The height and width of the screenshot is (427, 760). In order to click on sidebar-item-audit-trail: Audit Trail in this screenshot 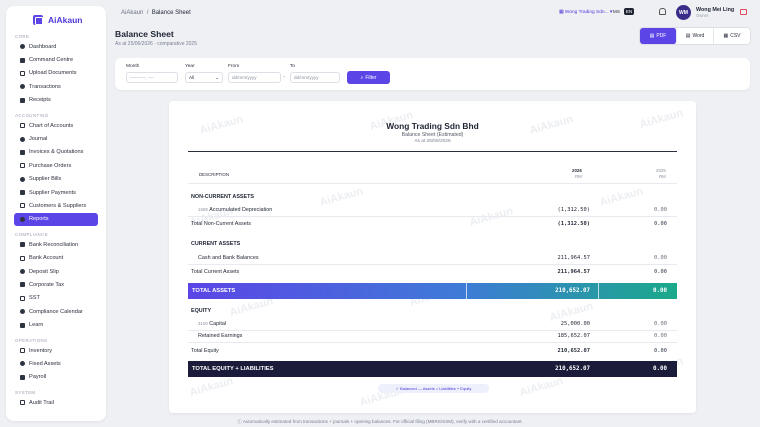, I will do `click(56, 402)`.